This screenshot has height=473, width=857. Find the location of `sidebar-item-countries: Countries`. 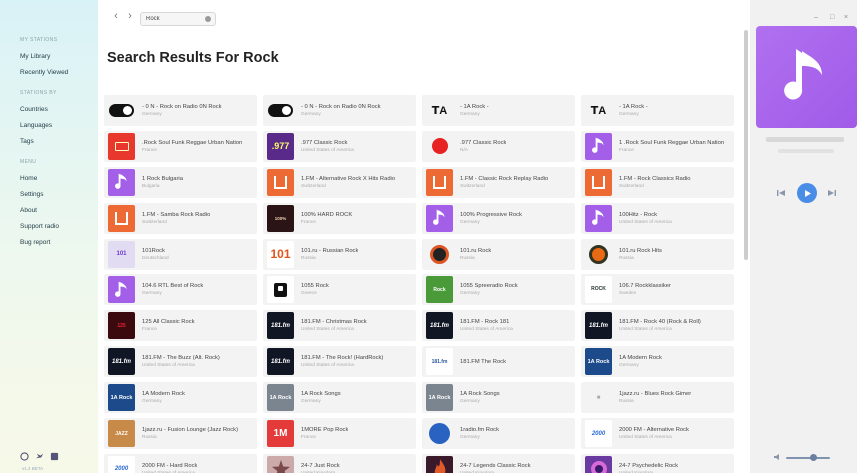

sidebar-item-countries: Countries is located at coordinates (49, 110).